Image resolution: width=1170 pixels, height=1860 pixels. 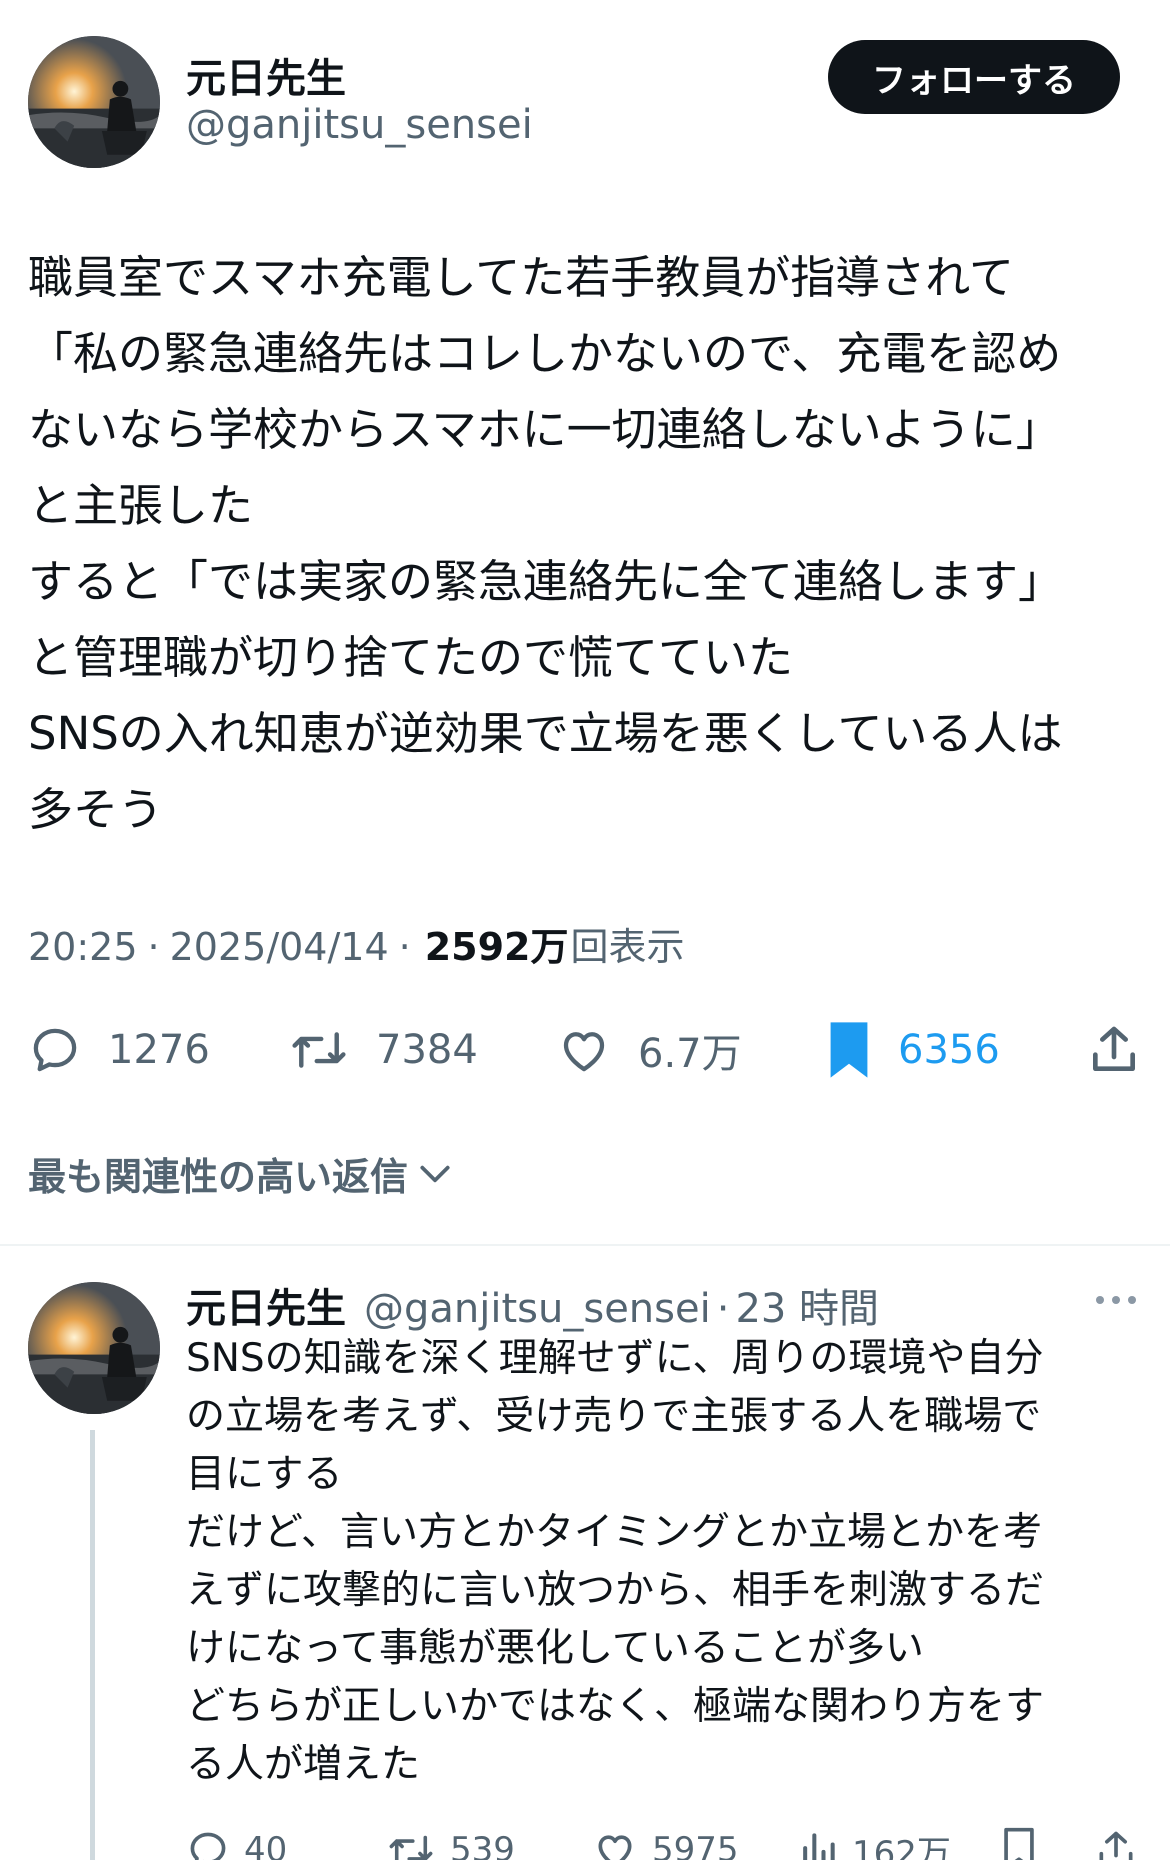 I want to click on share-button, so click(x=1114, y=1050).